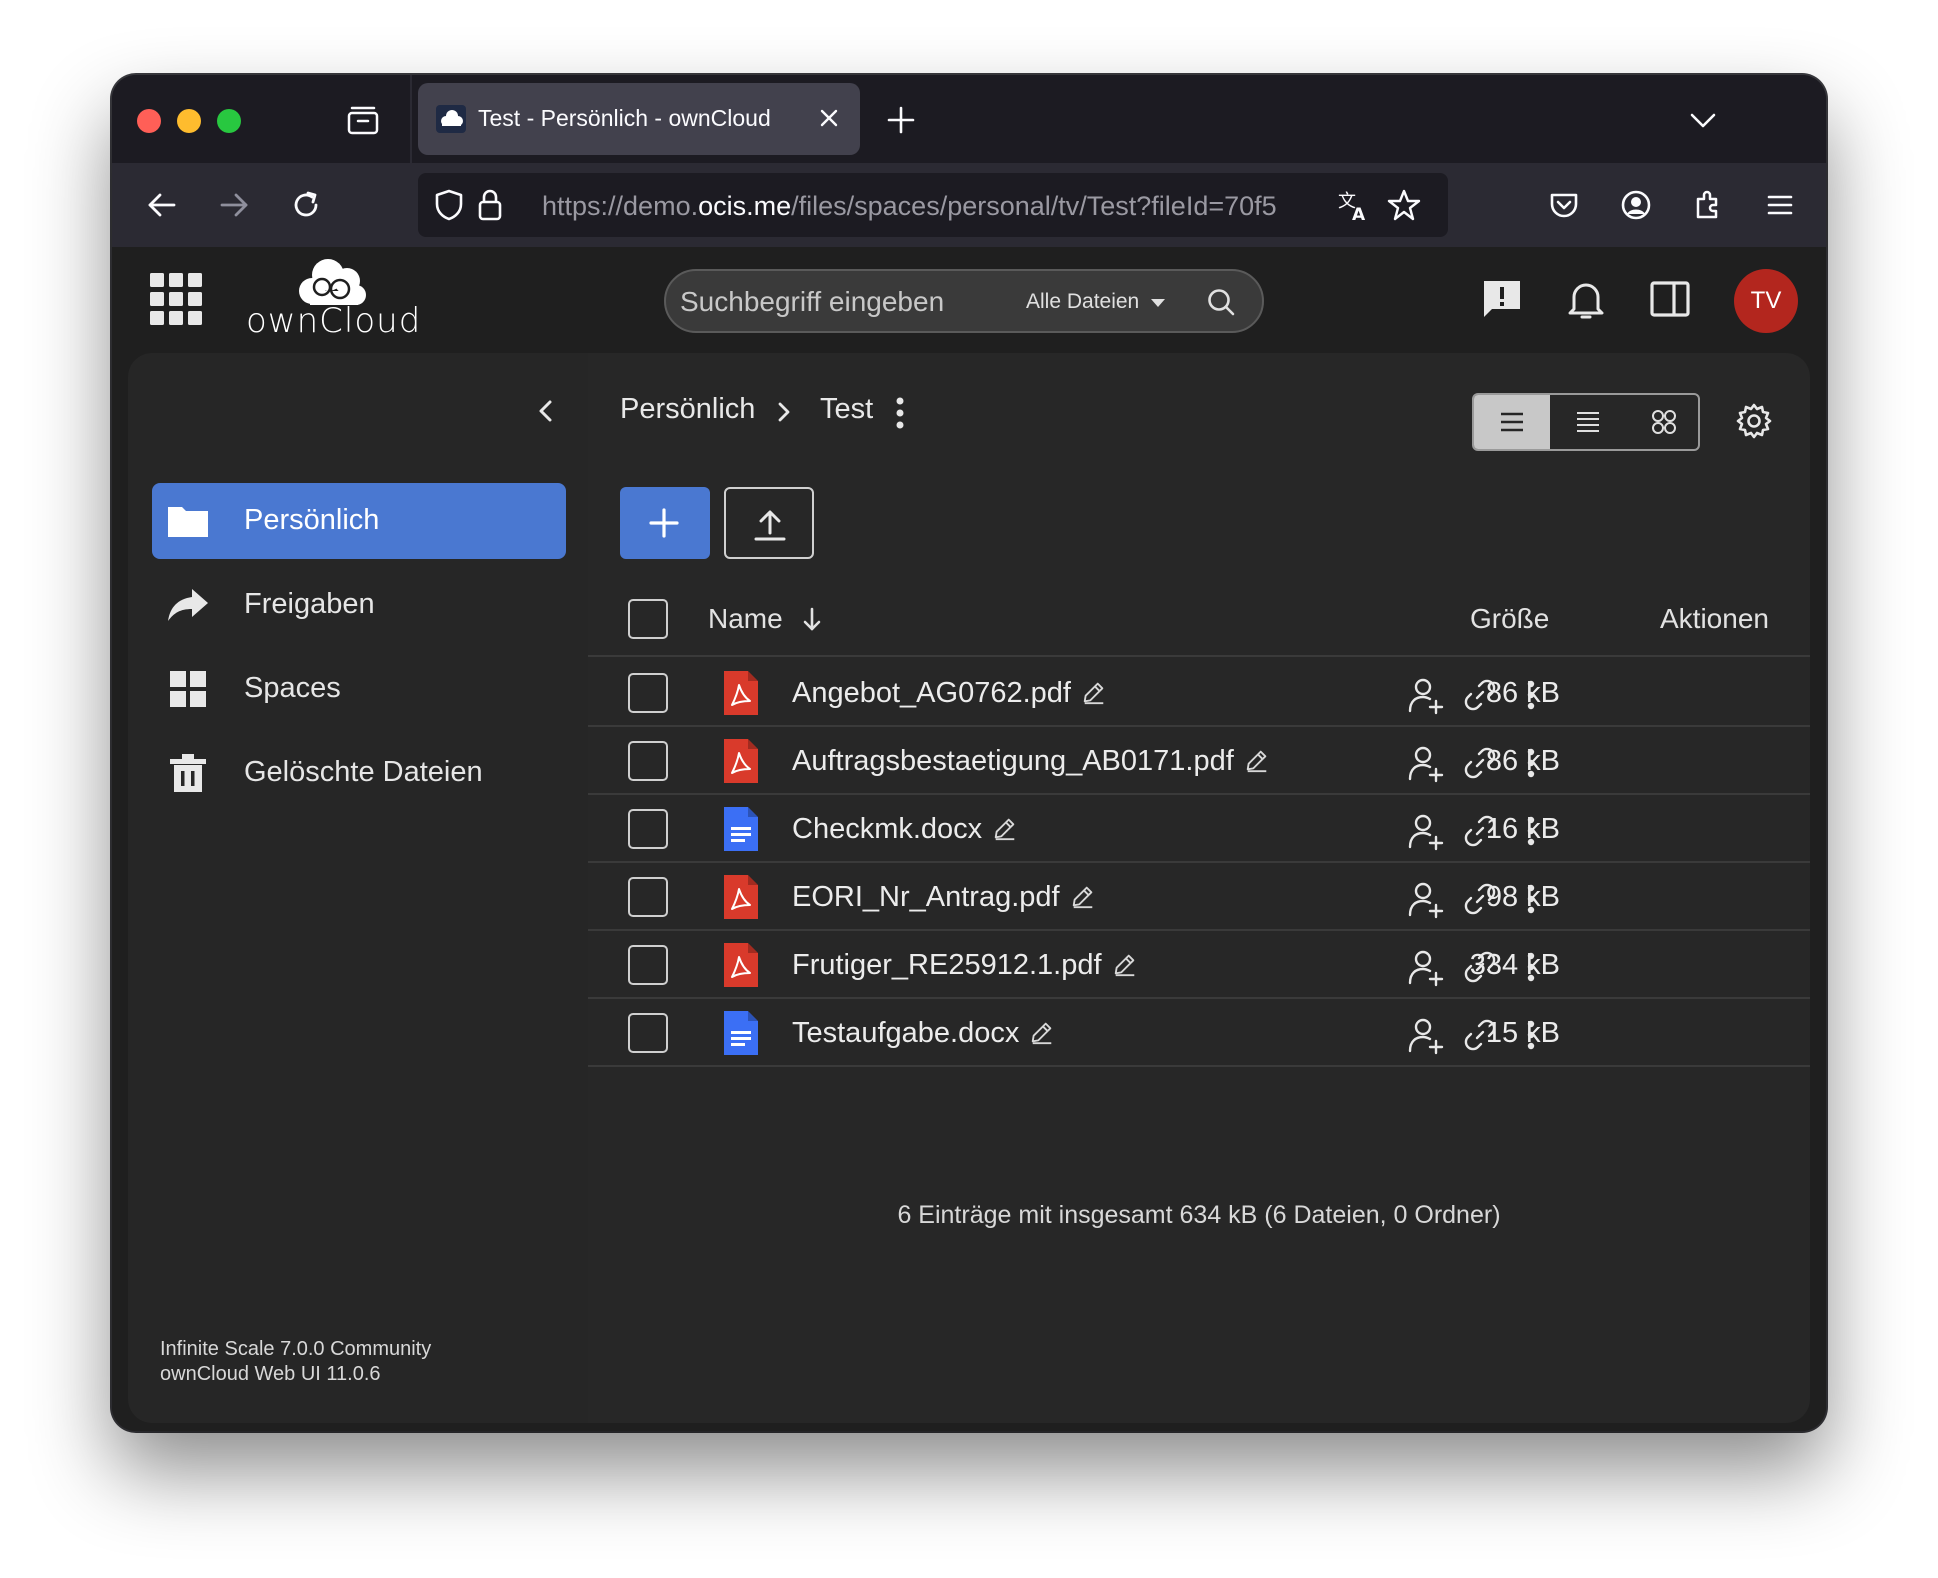 This screenshot has height=1578, width=1938. What do you see at coordinates (359, 773) in the screenshot?
I see `sidebar-item-geloeschte-dateien: Gelöschte Dateien` at bounding box center [359, 773].